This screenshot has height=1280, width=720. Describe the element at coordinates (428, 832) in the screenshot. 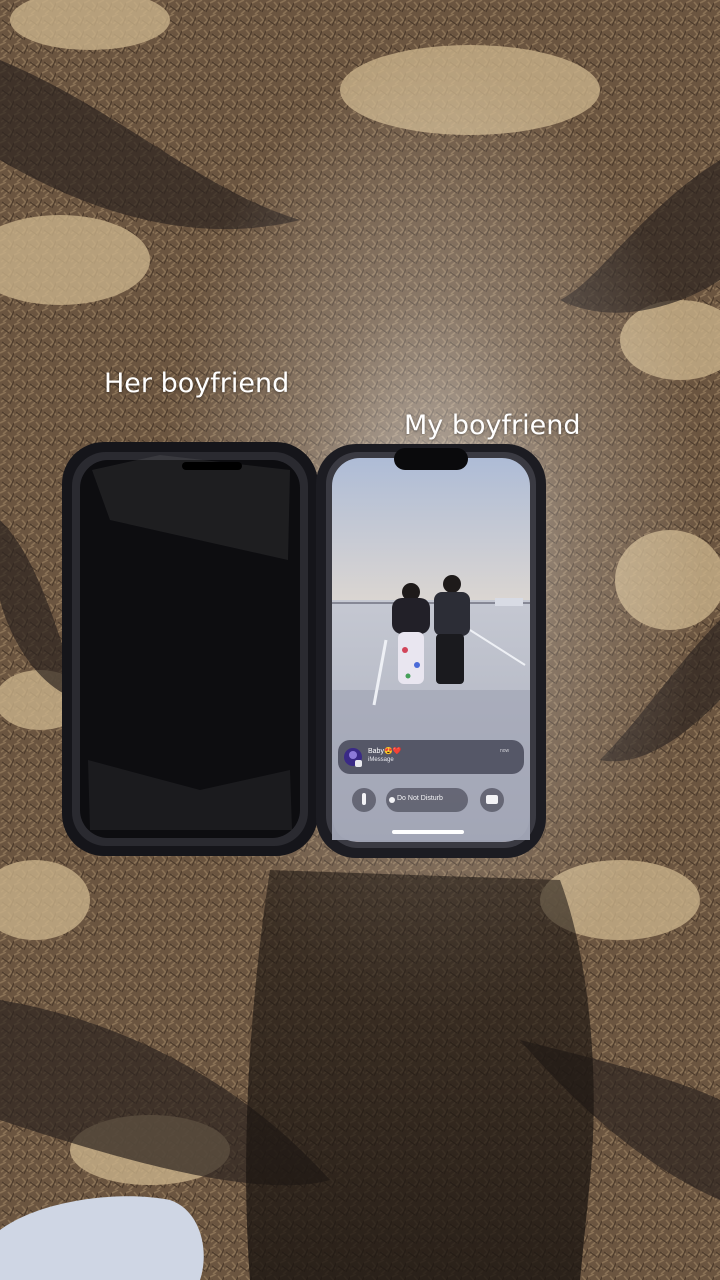

I see `home-indicator` at that location.